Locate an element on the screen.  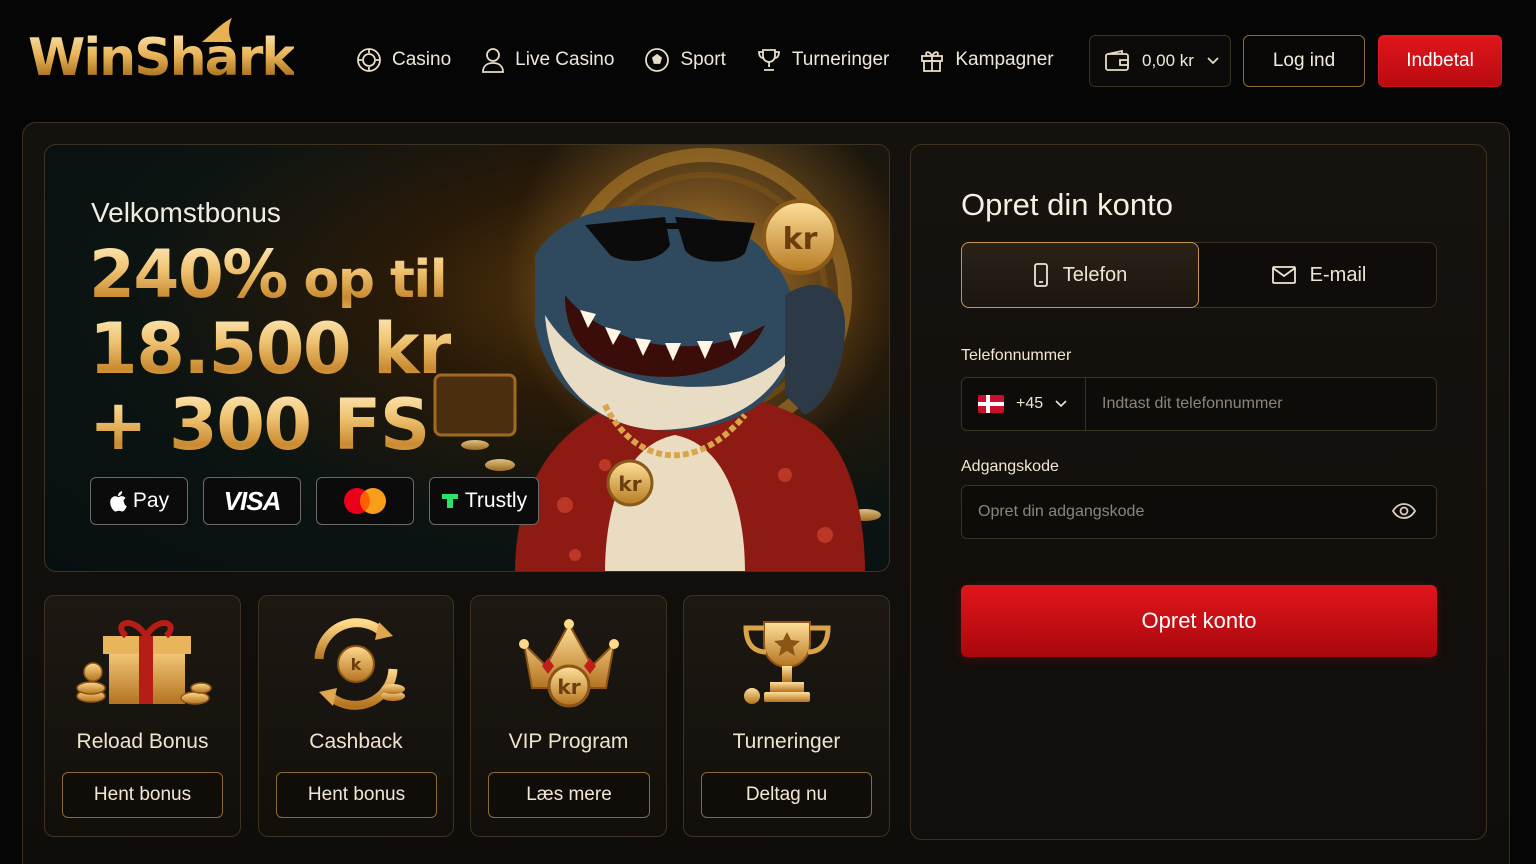
country-code-select: +45 is located at coordinates (1024, 404).